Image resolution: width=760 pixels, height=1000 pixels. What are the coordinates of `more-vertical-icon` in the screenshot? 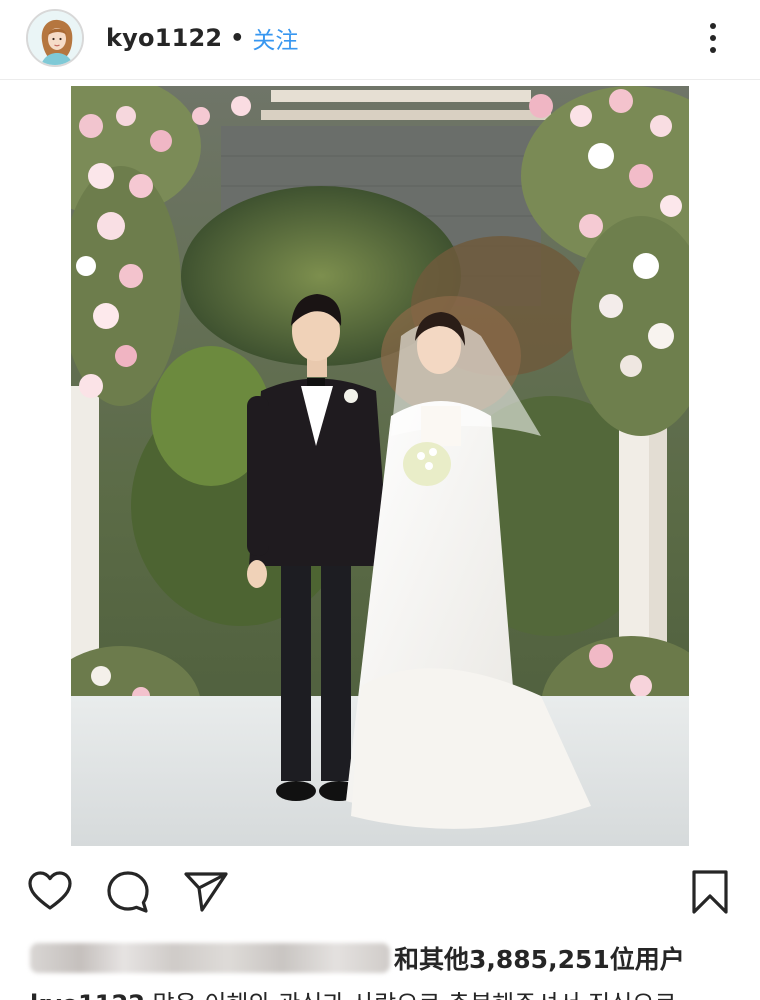 It's located at (713, 38).